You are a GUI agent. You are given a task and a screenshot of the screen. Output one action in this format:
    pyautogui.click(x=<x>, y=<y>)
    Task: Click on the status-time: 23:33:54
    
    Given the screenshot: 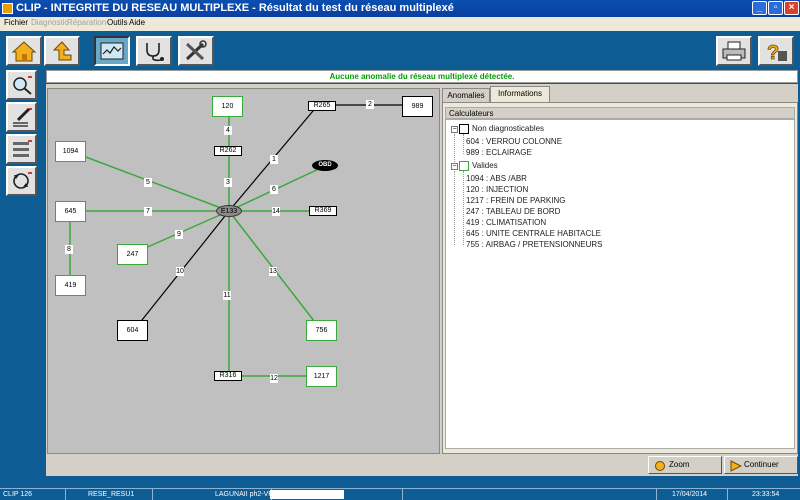 What is the action you would take?
    pyautogui.click(x=766, y=494)
    